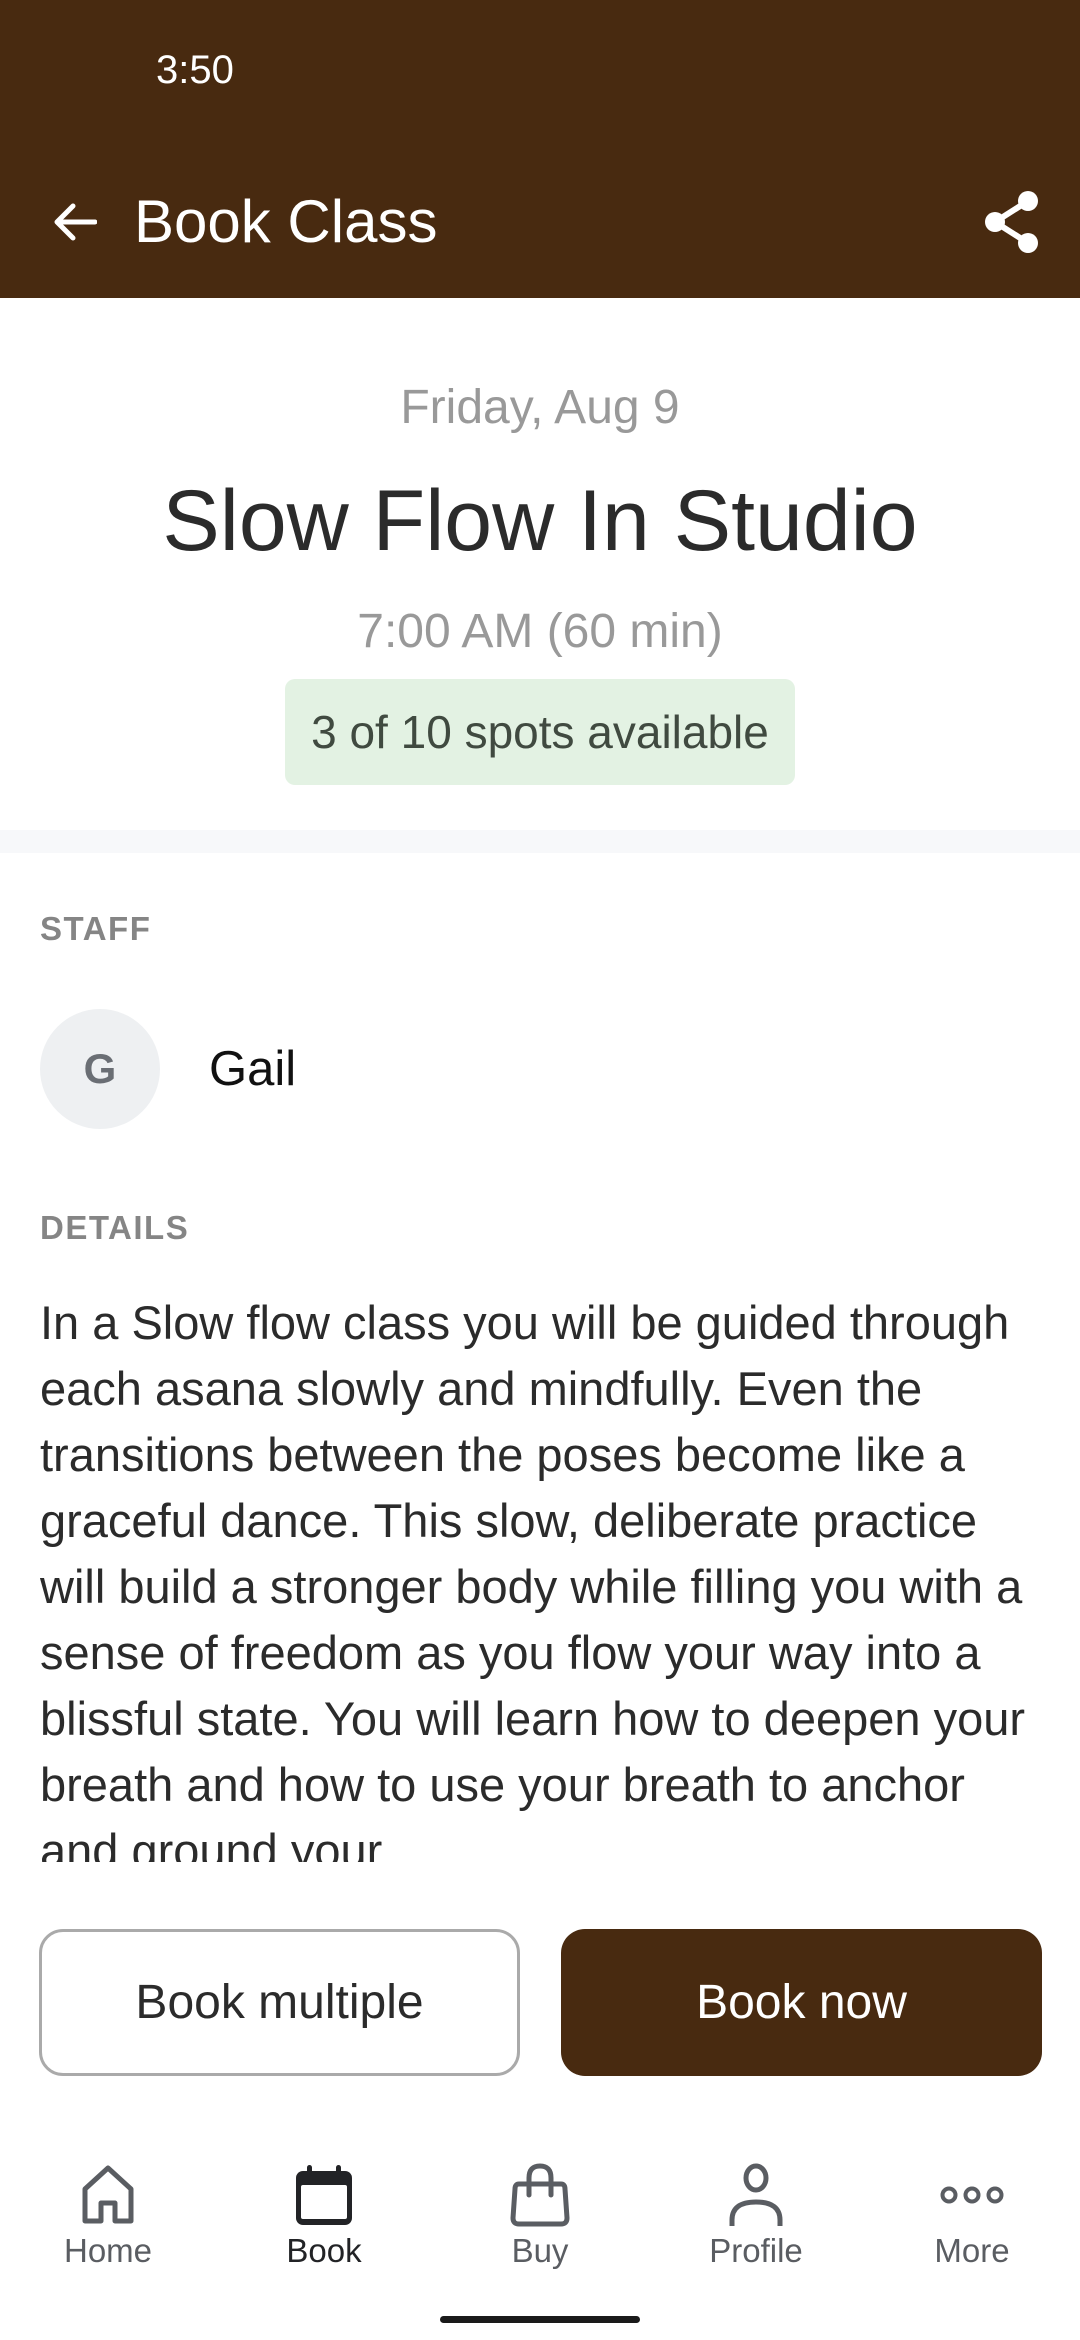  I want to click on spots-available-badge: 3 of 10 spots available, so click(540, 732).